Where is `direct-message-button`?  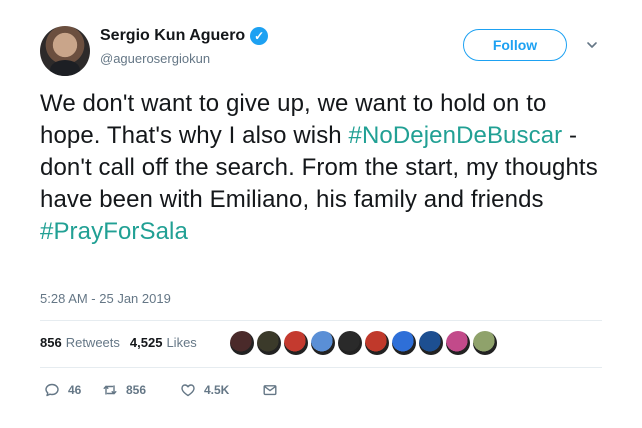 direct-message-button is located at coordinates (270, 390).